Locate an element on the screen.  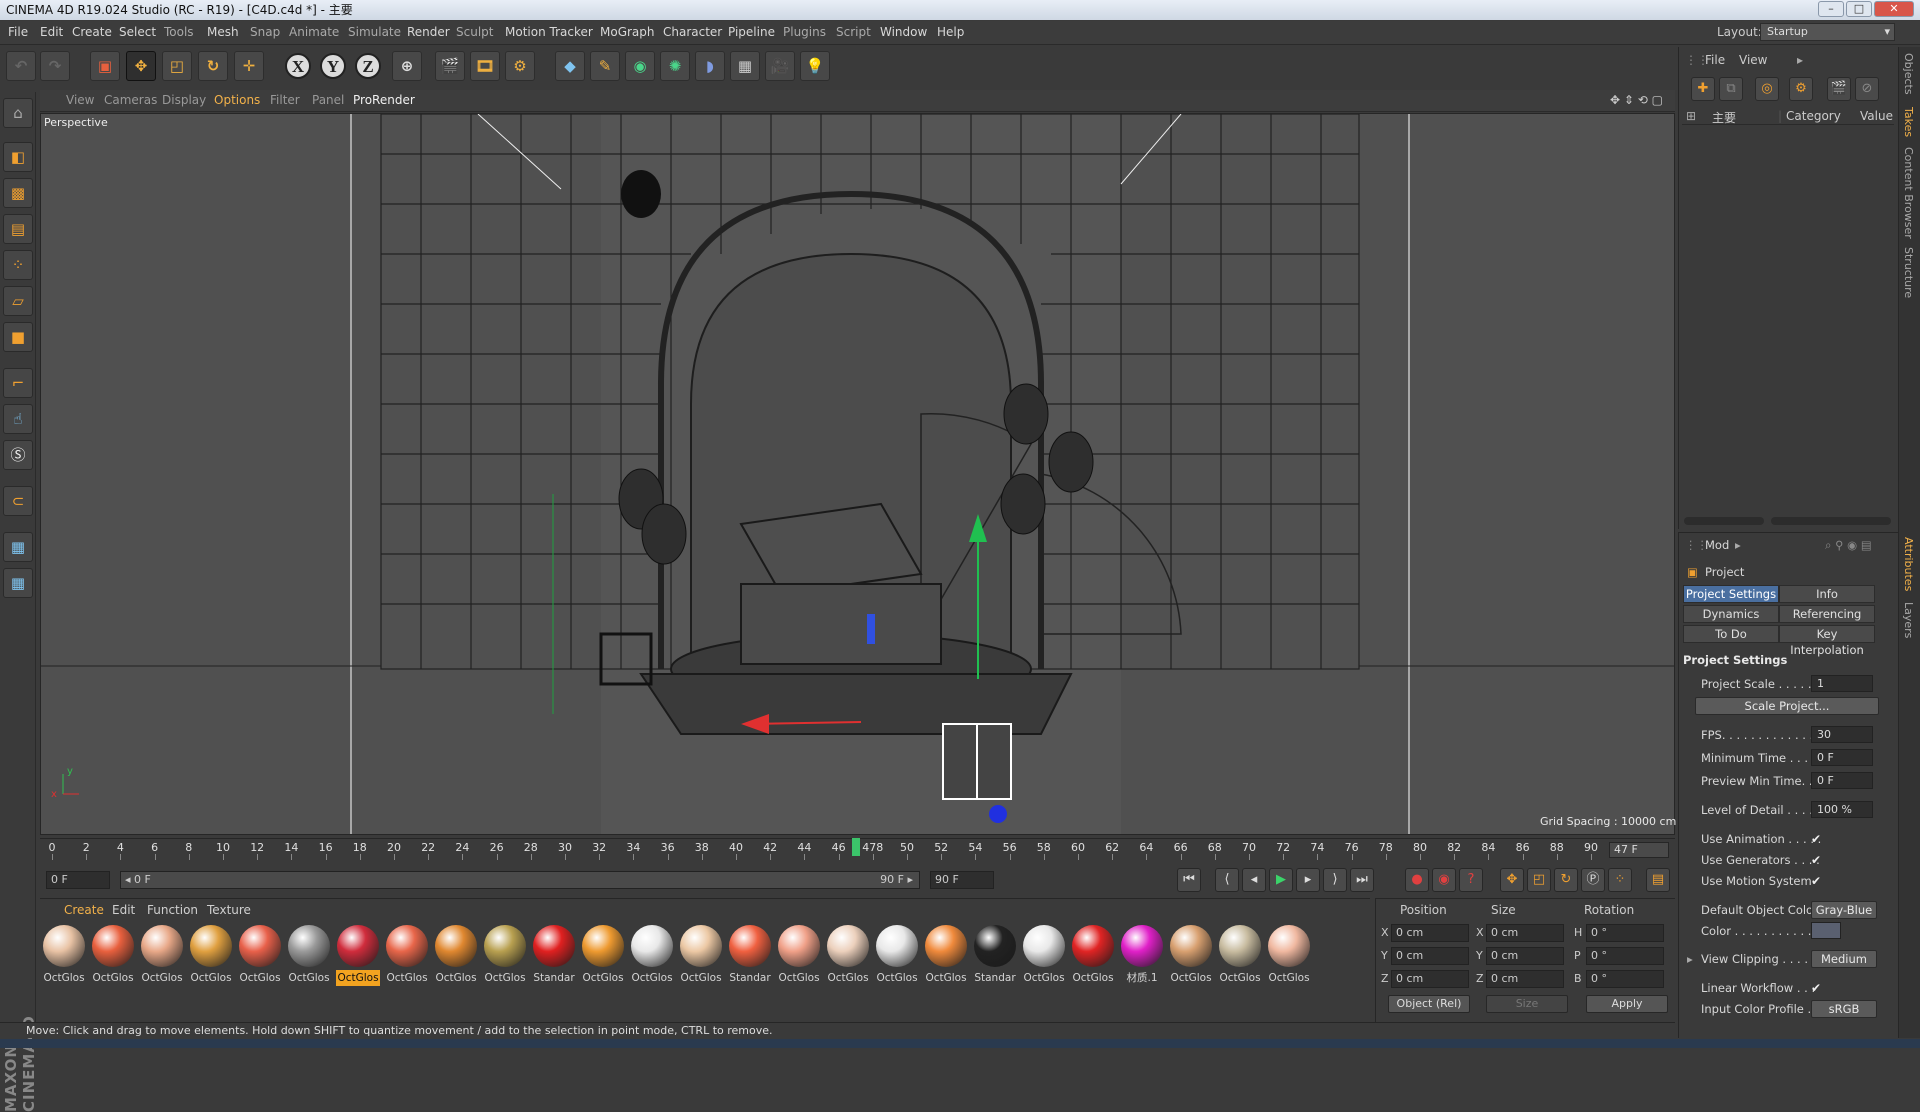
scale-tool-icon: ◰ is located at coordinates (177, 66).